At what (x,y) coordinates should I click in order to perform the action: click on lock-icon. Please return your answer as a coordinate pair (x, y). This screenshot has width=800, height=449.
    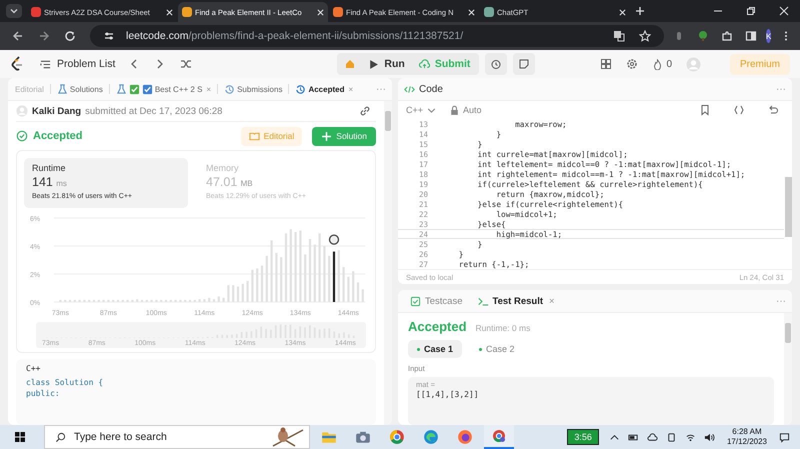
    Looking at the image, I should click on (454, 110).